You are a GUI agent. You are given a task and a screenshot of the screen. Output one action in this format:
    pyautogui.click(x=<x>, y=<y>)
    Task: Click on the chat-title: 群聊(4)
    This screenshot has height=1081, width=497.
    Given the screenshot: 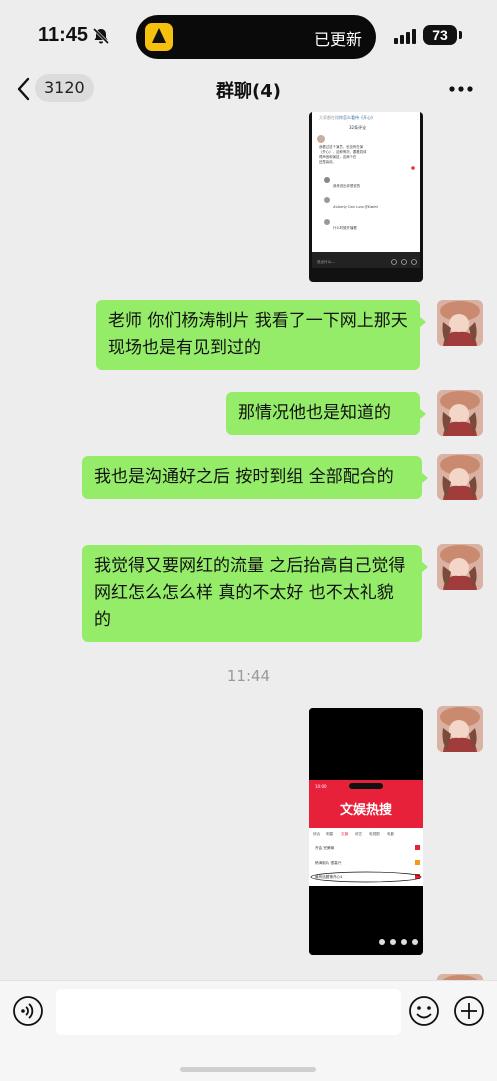 What is the action you would take?
    pyautogui.click(x=248, y=91)
    